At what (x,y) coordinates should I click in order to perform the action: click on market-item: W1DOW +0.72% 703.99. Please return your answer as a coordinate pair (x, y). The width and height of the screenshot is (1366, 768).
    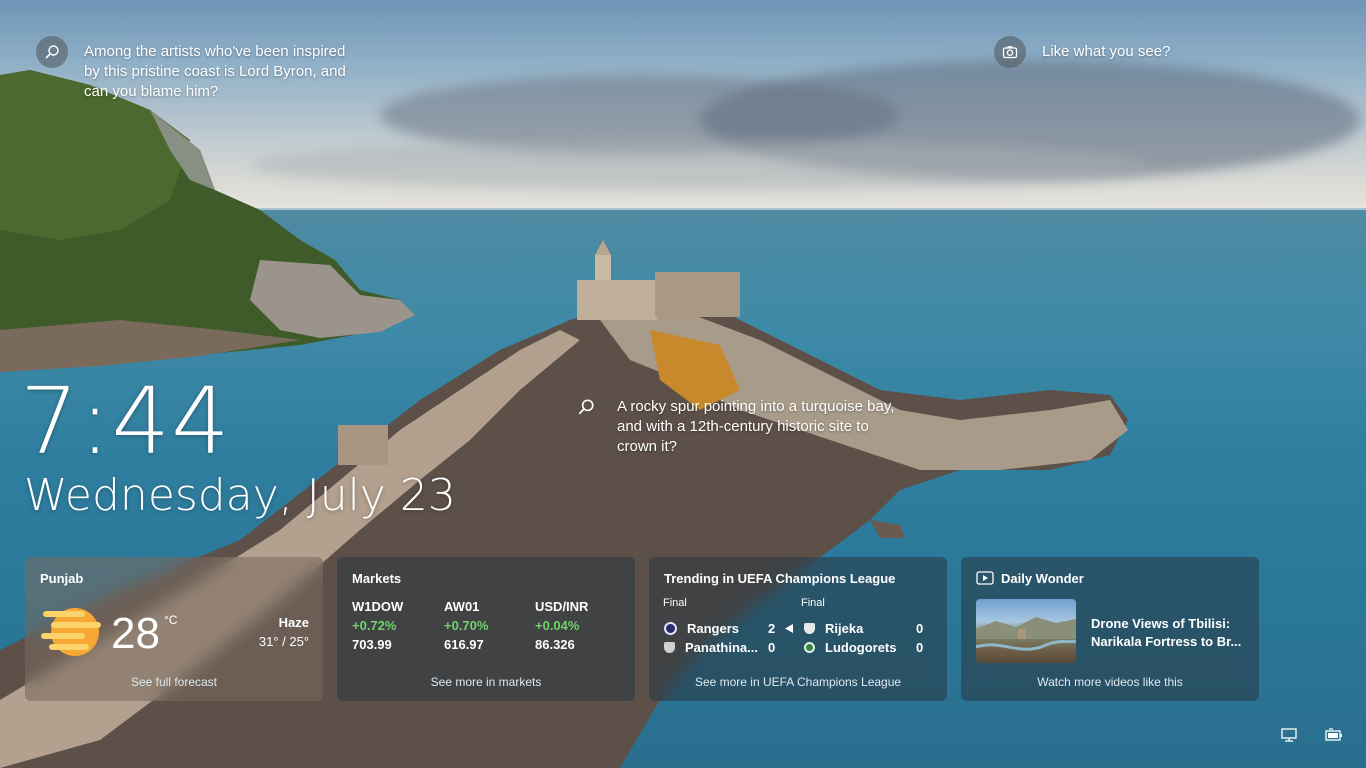
    Looking at the image, I should click on (377, 625).